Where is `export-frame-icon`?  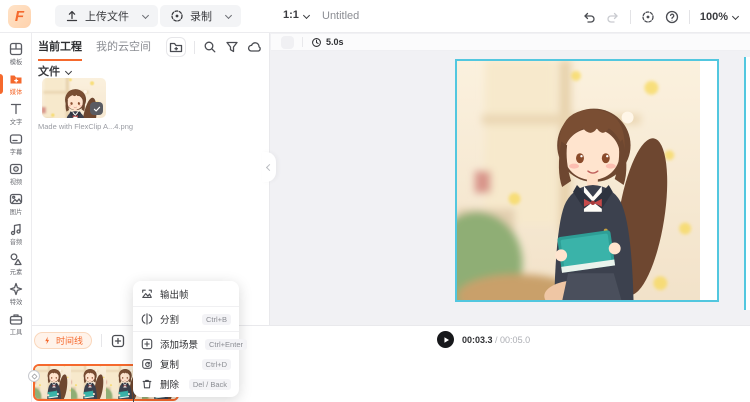 export-frame-icon is located at coordinates (147, 294).